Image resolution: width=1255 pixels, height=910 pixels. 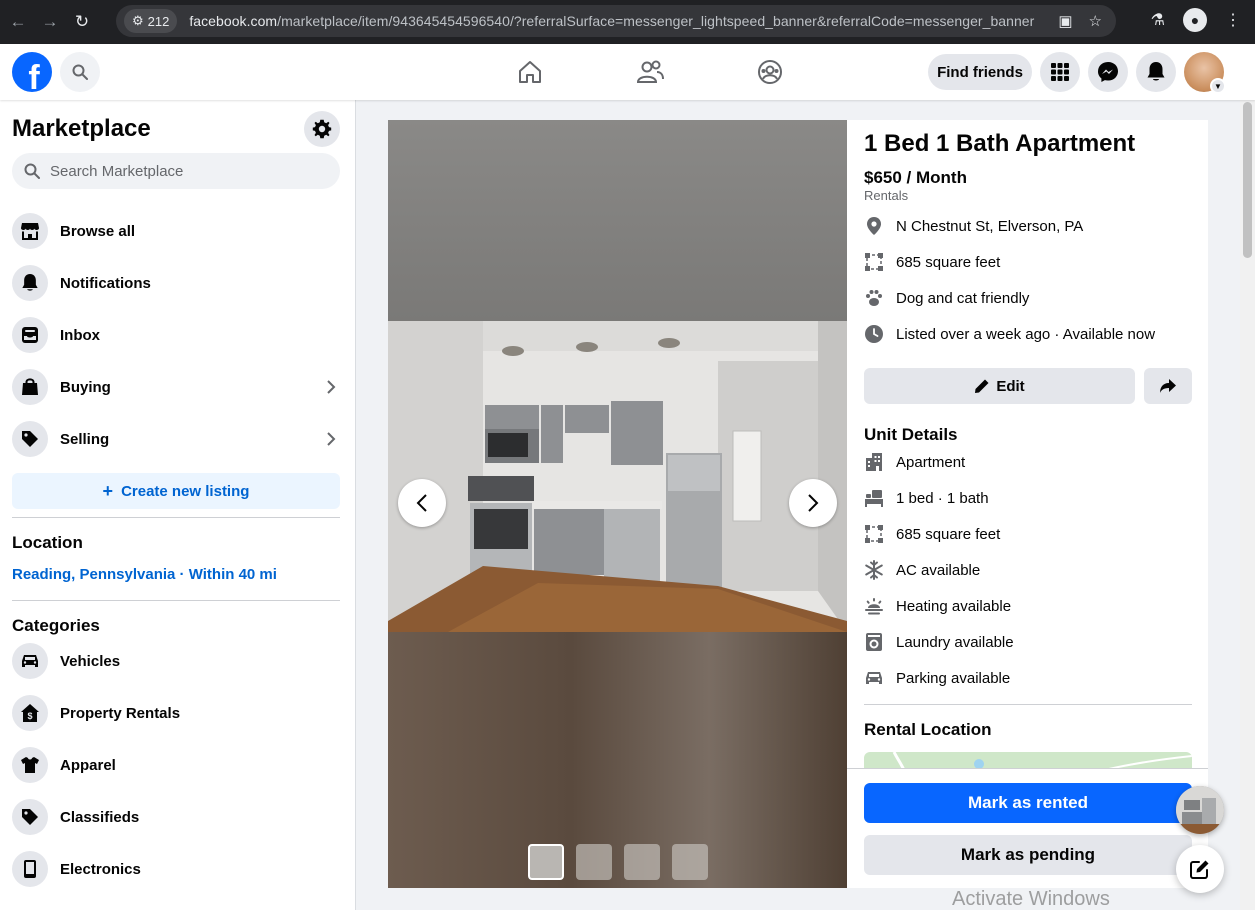 I want to click on plus-icon: +, so click(x=108, y=490).